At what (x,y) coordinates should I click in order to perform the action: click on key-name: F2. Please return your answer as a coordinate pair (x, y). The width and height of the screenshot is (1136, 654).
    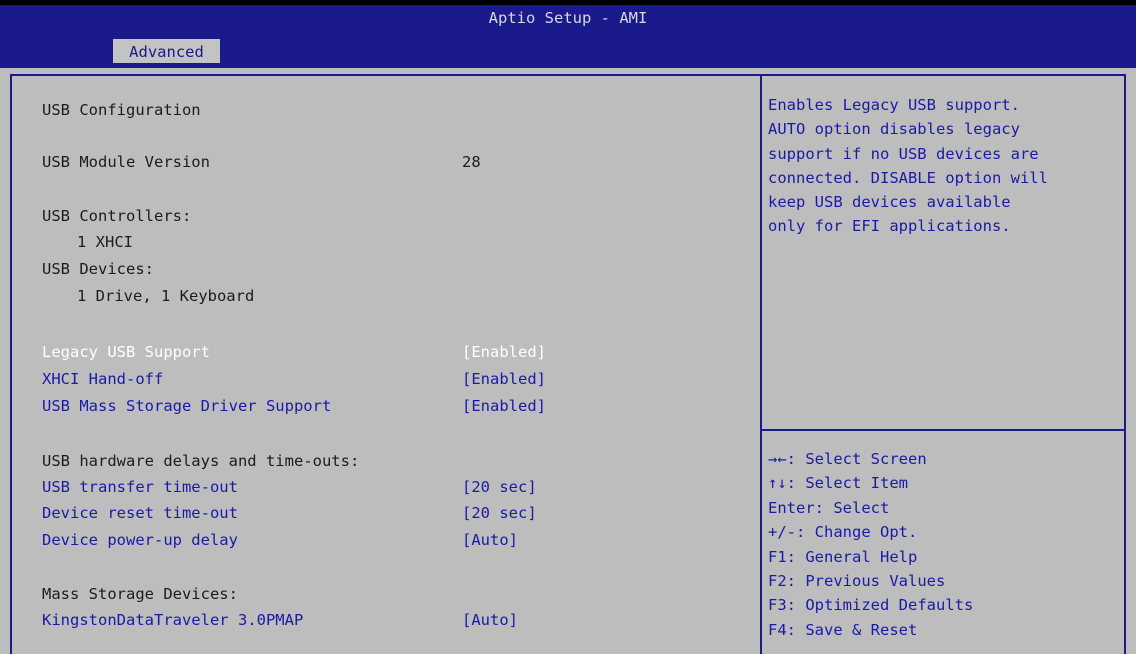
    Looking at the image, I should click on (777, 581).